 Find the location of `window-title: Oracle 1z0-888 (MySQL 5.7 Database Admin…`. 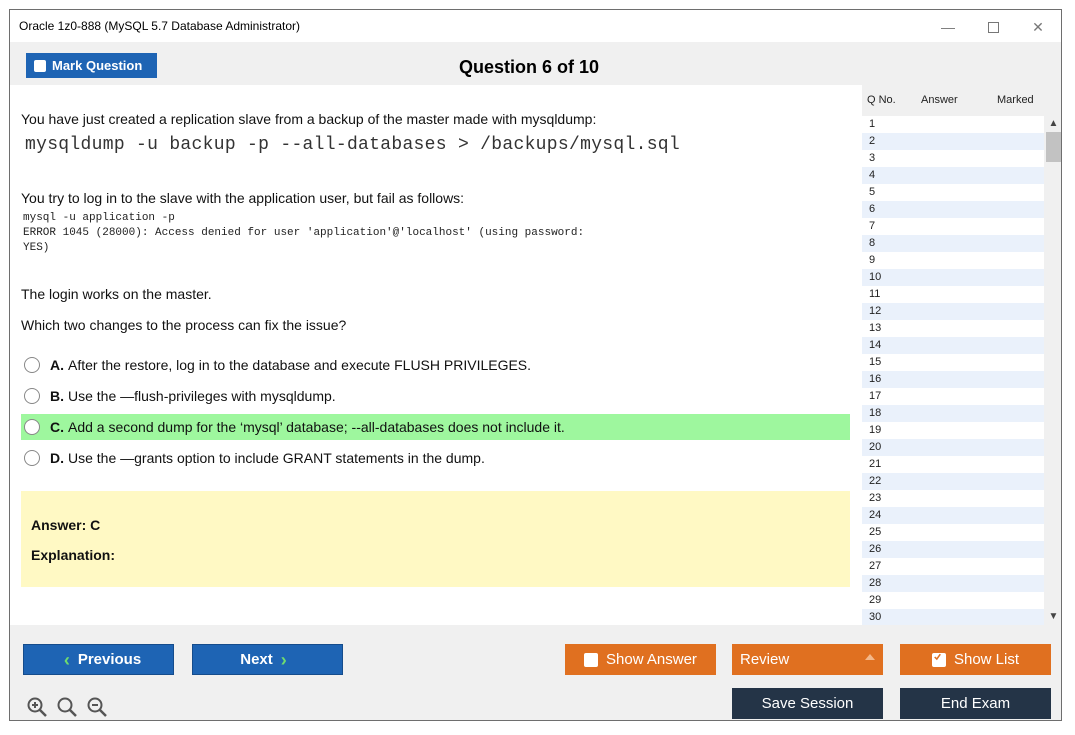

window-title: Oracle 1z0-888 (MySQL 5.7 Database Admin… is located at coordinates (160, 26).